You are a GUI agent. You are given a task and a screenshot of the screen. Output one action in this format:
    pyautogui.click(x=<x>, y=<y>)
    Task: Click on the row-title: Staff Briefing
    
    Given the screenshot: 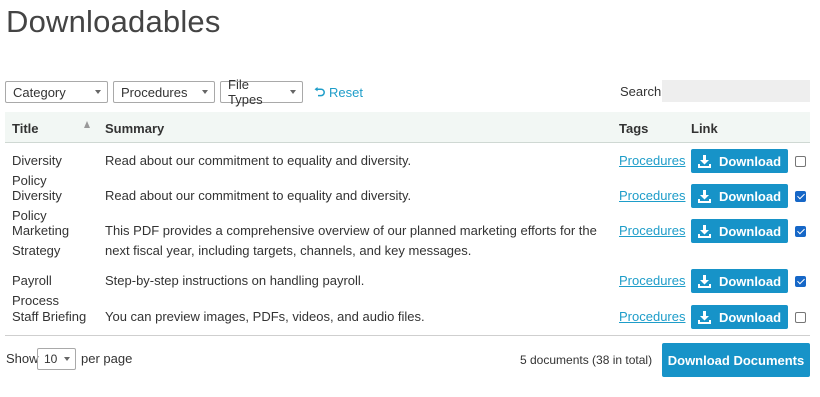 What is the action you would take?
    pyautogui.click(x=49, y=316)
    